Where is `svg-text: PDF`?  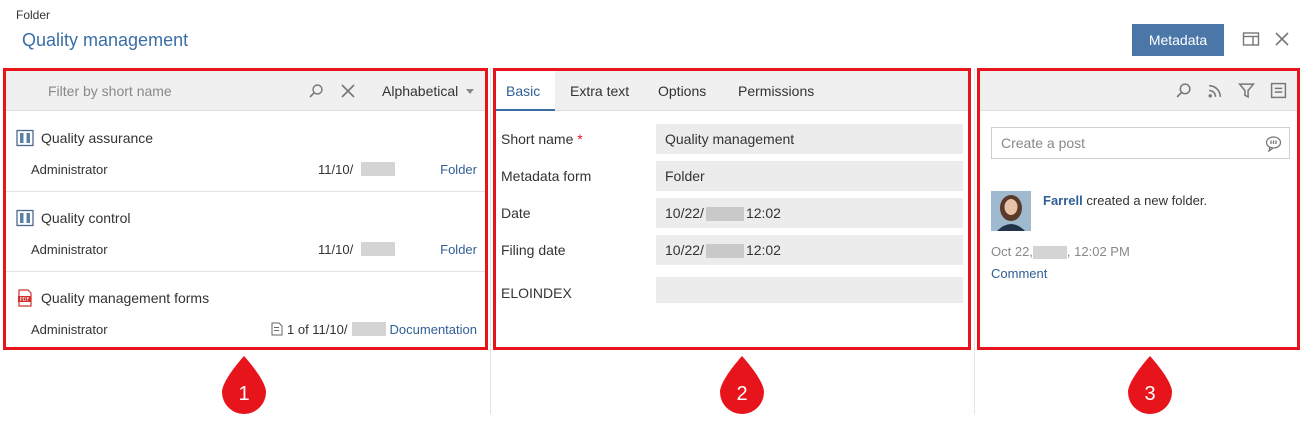 svg-text: PDF is located at coordinates (25, 300).